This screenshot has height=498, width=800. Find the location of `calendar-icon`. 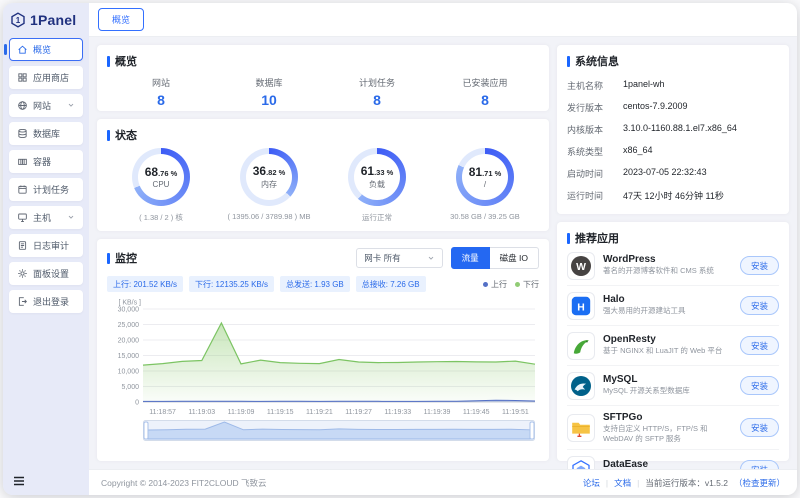

calendar-icon is located at coordinates (22, 189).